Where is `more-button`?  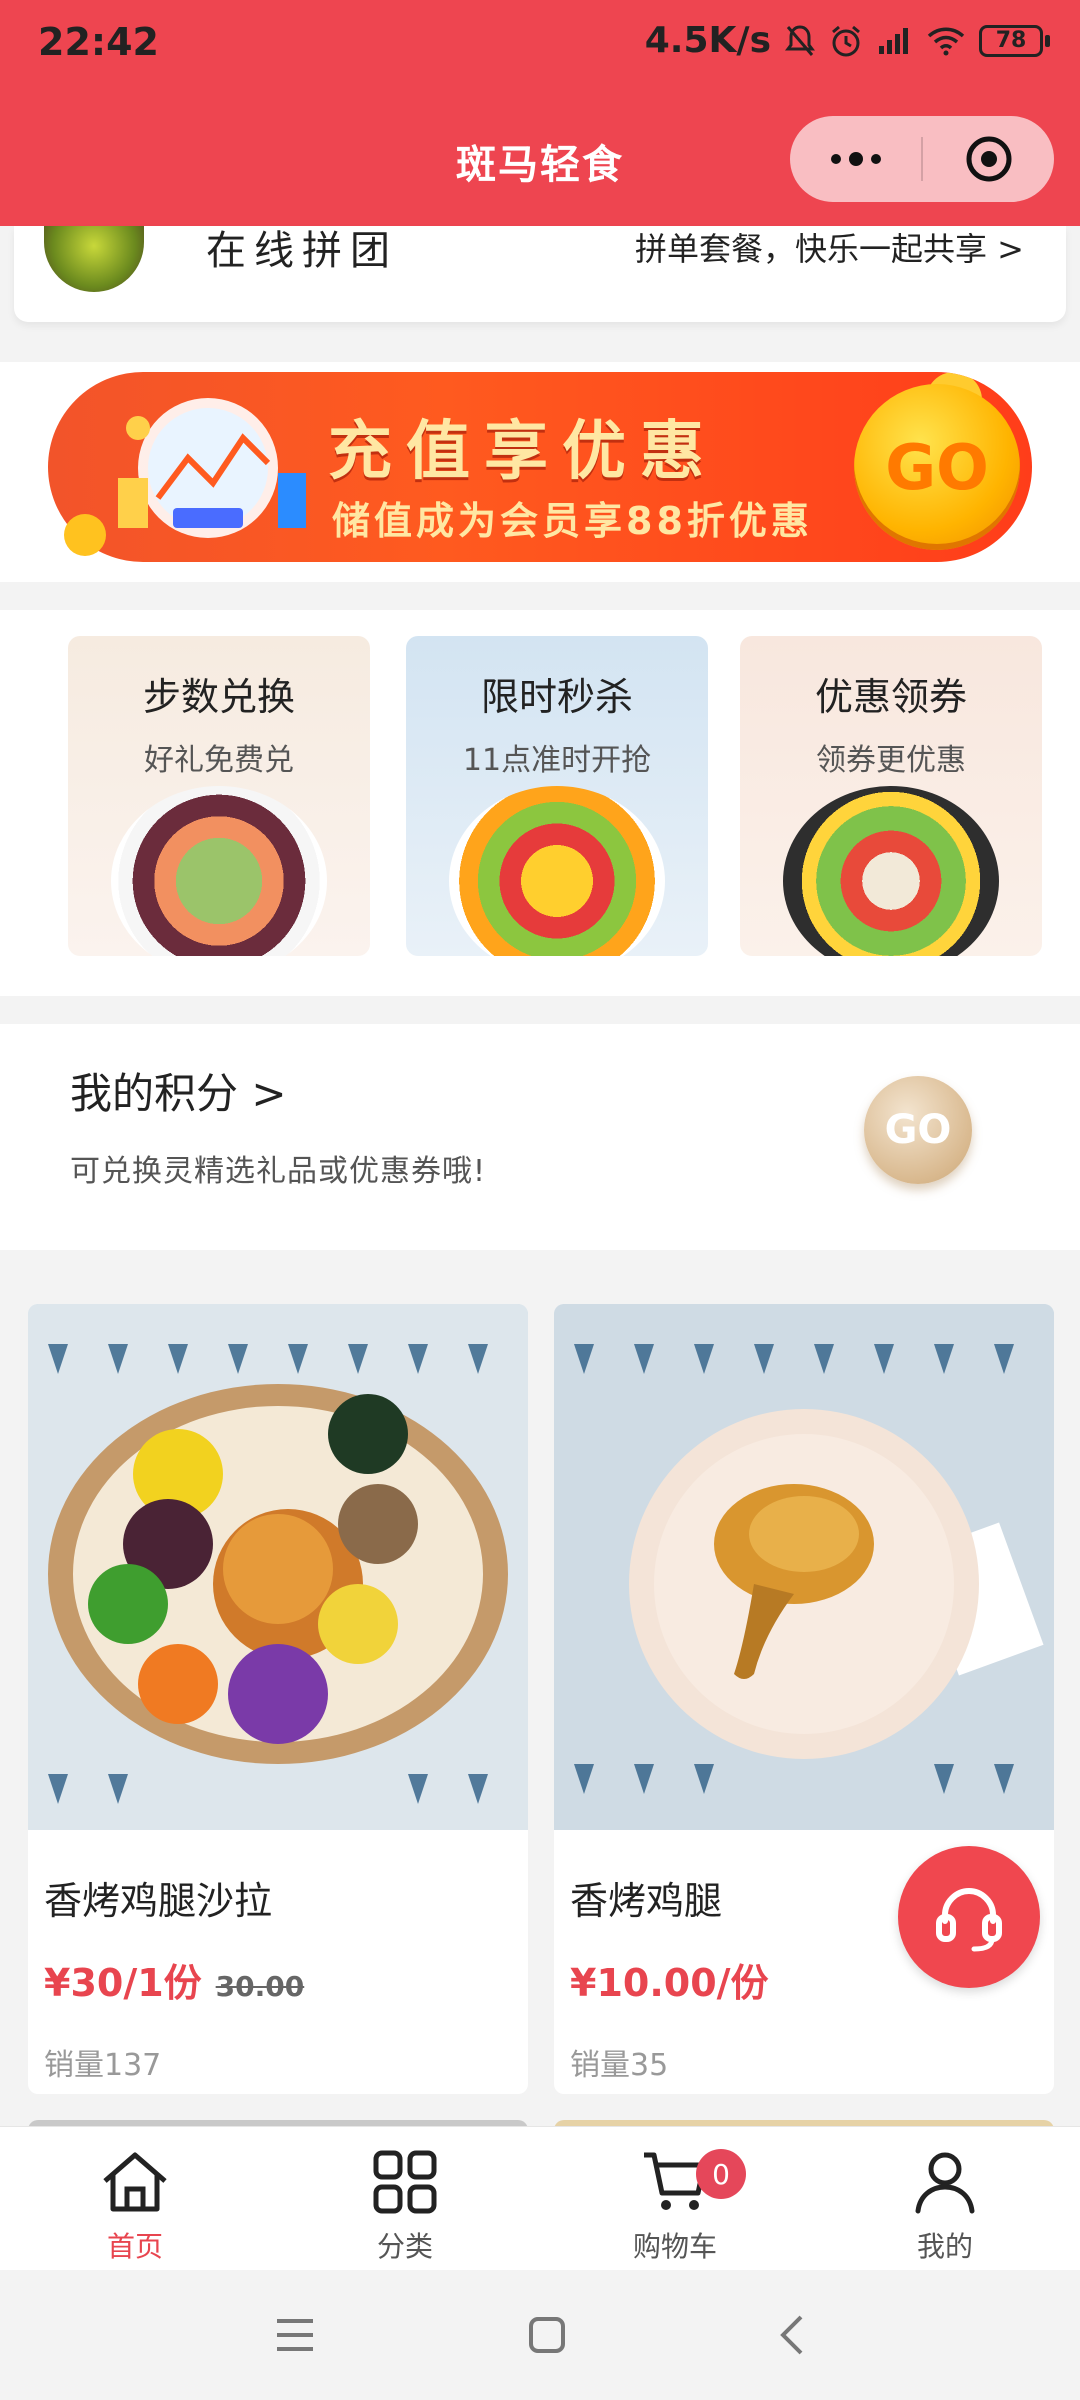
more-button is located at coordinates (855, 159).